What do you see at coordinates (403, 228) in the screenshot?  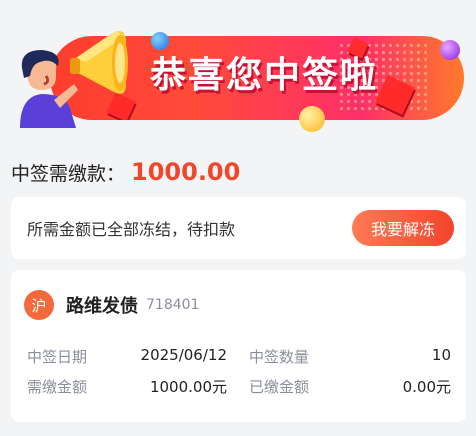 I see `unfreeze-button: 我要解冻` at bounding box center [403, 228].